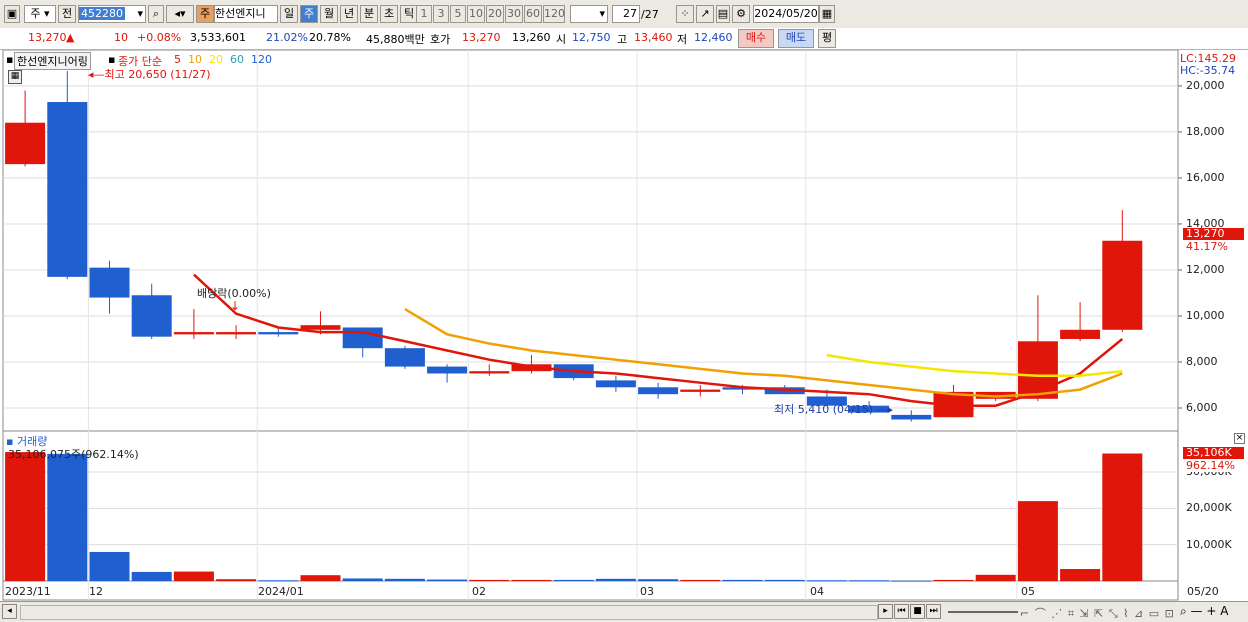 Image resolution: width=1248 pixels, height=622 pixels. Describe the element at coordinates (933, 611) in the screenshot. I see `last-page-icon: ⏭` at that location.